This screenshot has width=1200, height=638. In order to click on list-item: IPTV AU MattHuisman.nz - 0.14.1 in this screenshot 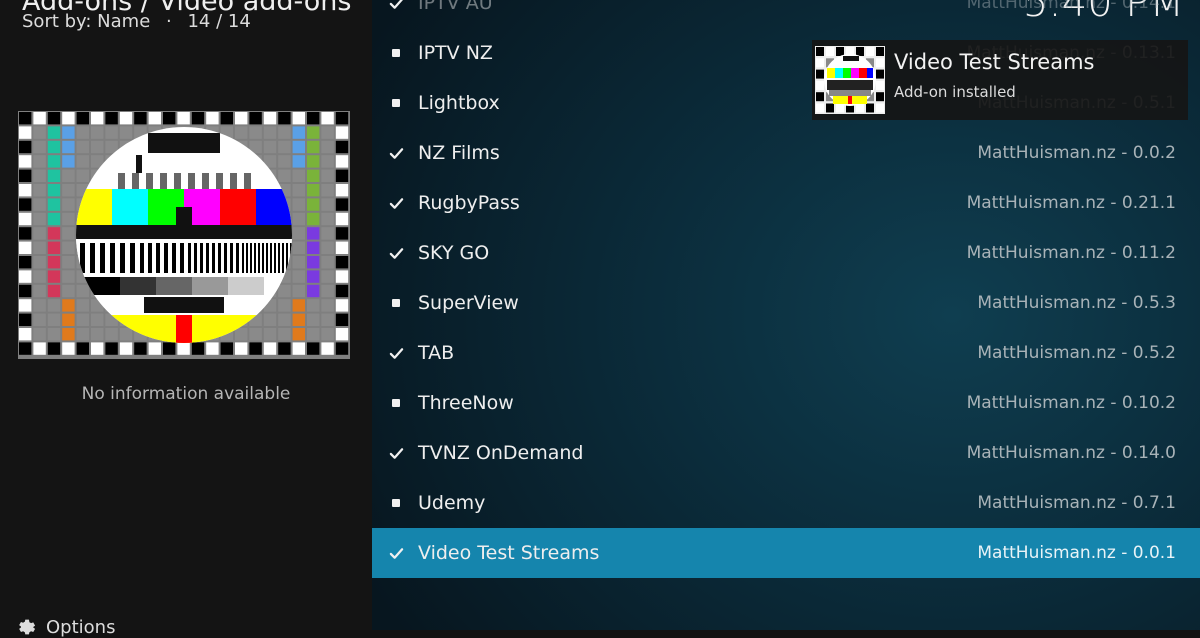, I will do `click(786, 14)`.